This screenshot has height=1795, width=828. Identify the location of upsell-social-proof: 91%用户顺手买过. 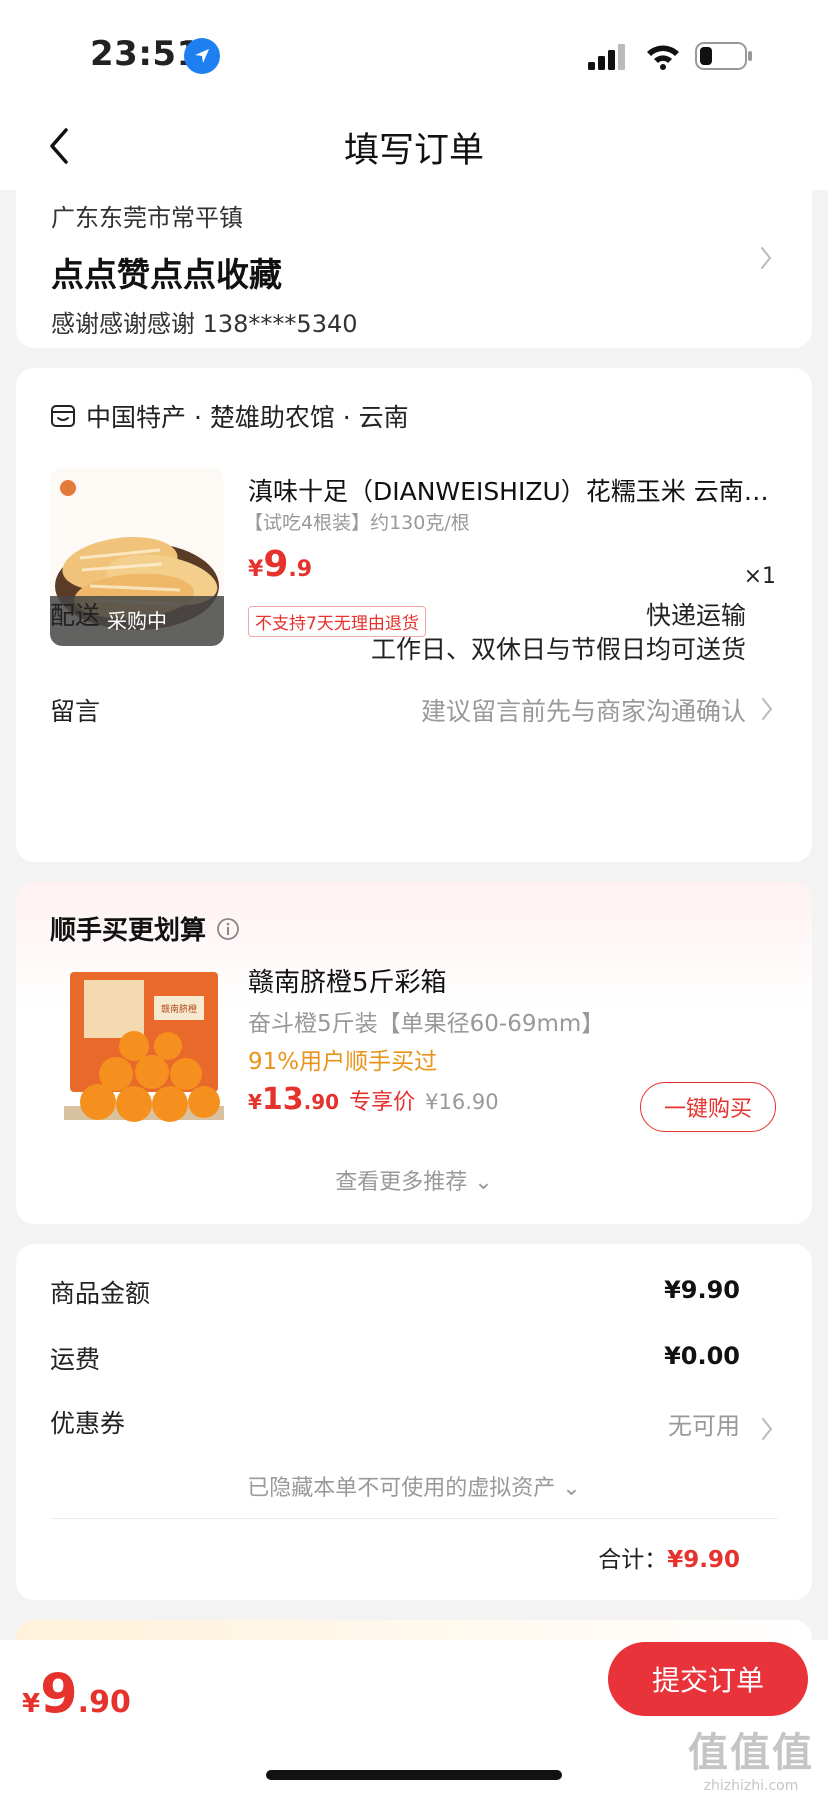
(343, 1062).